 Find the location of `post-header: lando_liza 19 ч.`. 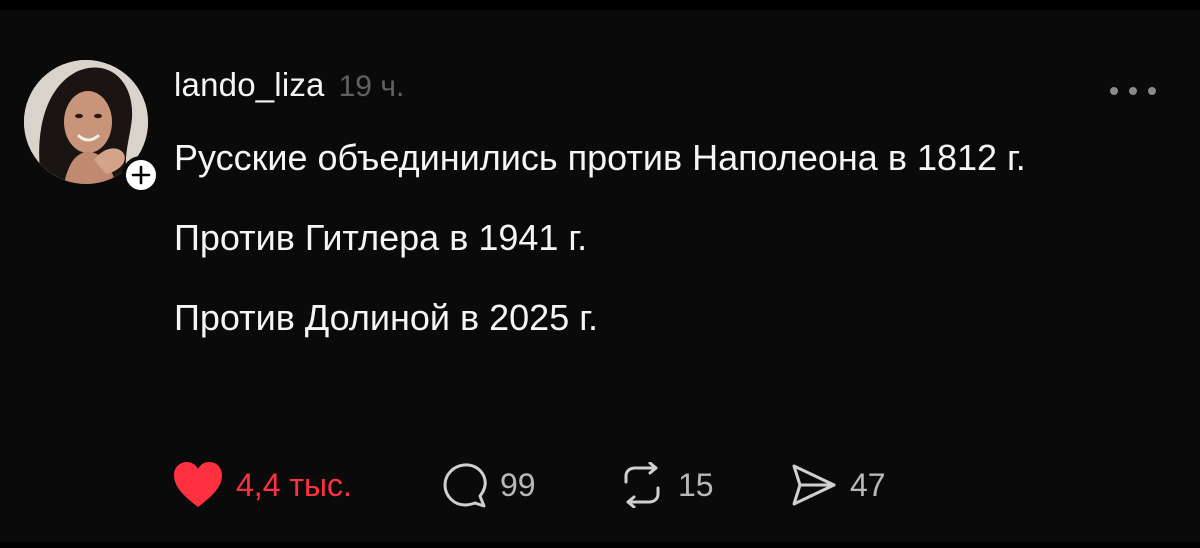

post-header: lando_liza 19 ч. is located at coordinates (289, 85).